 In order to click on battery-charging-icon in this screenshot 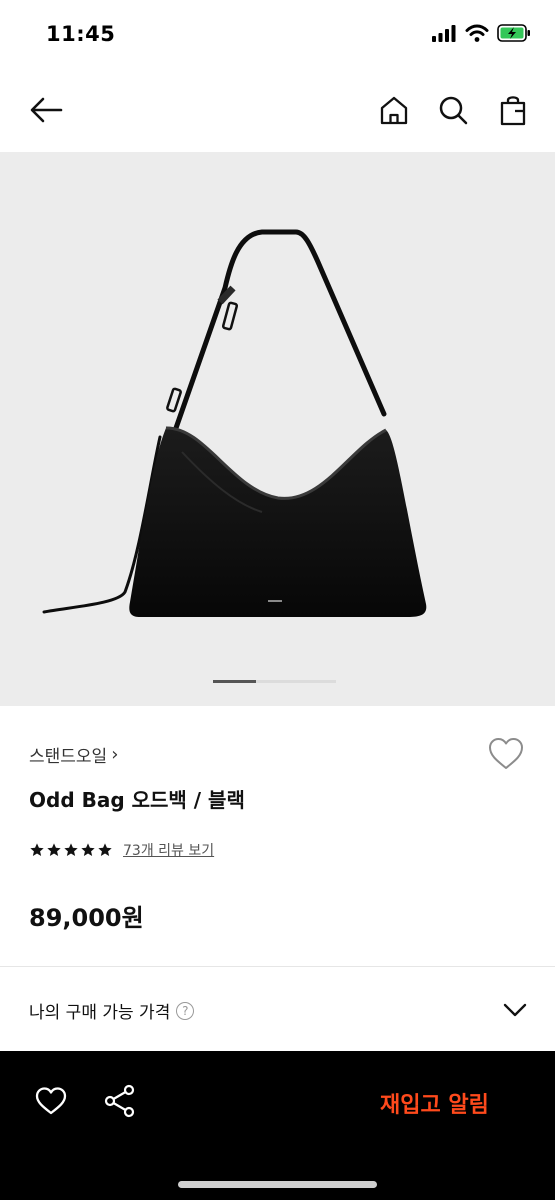, I will do `click(513, 33)`.